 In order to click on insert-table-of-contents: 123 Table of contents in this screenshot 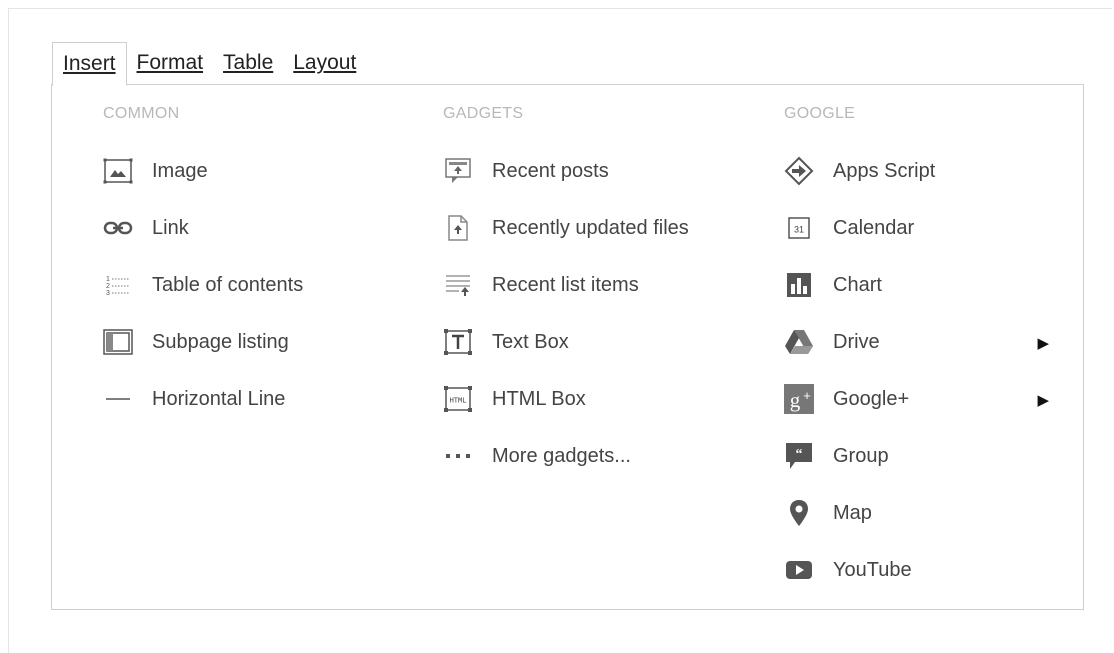, I will do `click(202, 285)`.